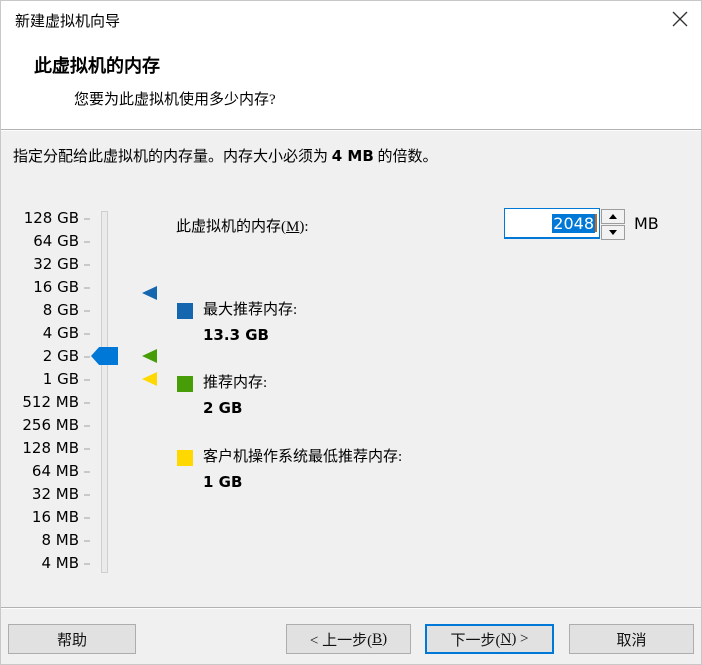  I want to click on instruction-strong: 4 MB, so click(352, 156).